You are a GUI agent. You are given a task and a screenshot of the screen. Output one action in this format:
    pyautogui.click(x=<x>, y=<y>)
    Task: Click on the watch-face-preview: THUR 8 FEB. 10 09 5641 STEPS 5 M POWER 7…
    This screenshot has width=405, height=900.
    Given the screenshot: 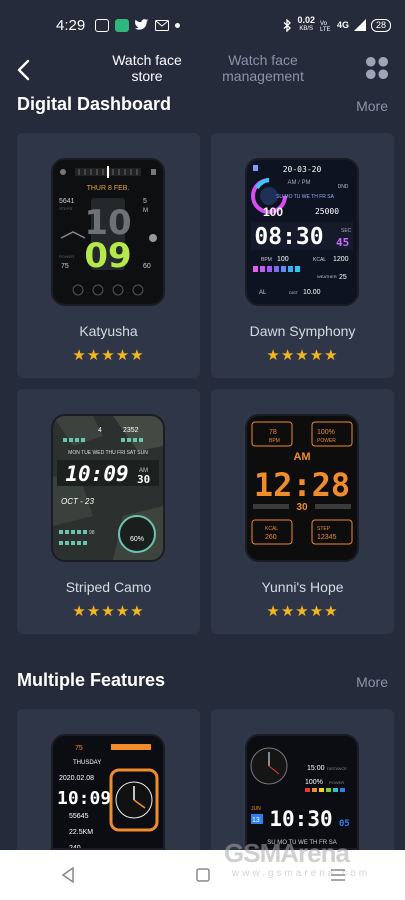 What is the action you would take?
    pyautogui.click(x=108, y=232)
    